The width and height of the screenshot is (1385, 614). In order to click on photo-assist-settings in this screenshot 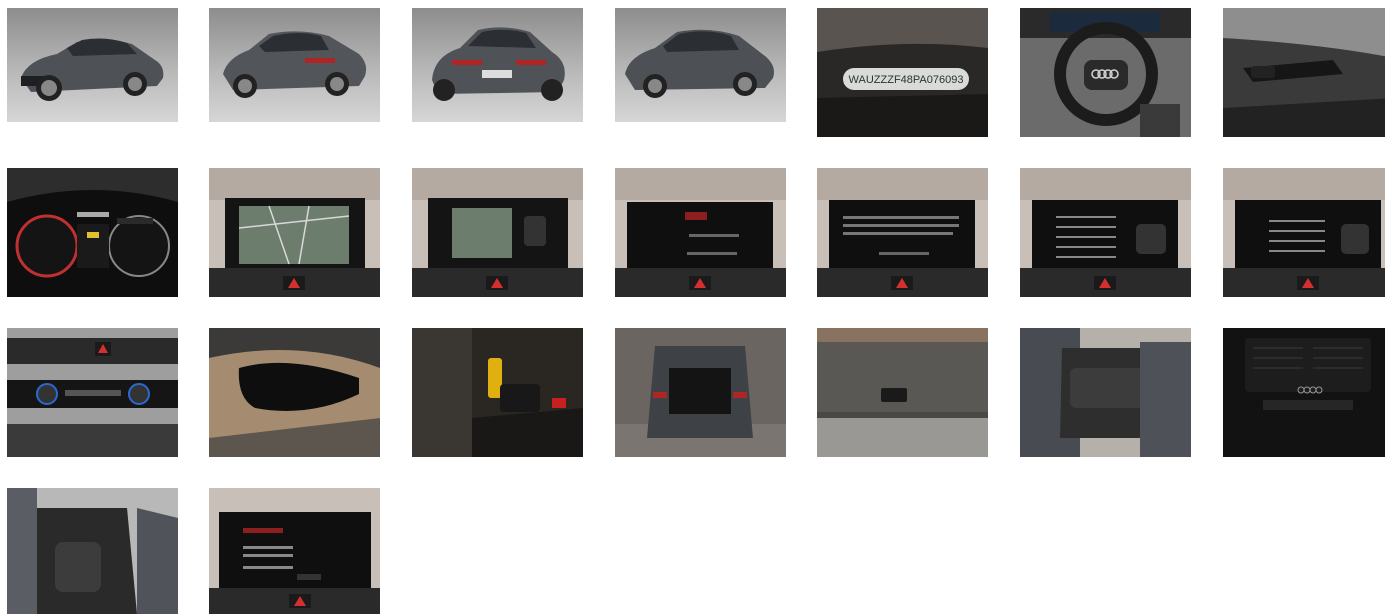, I will do `click(1105, 232)`.